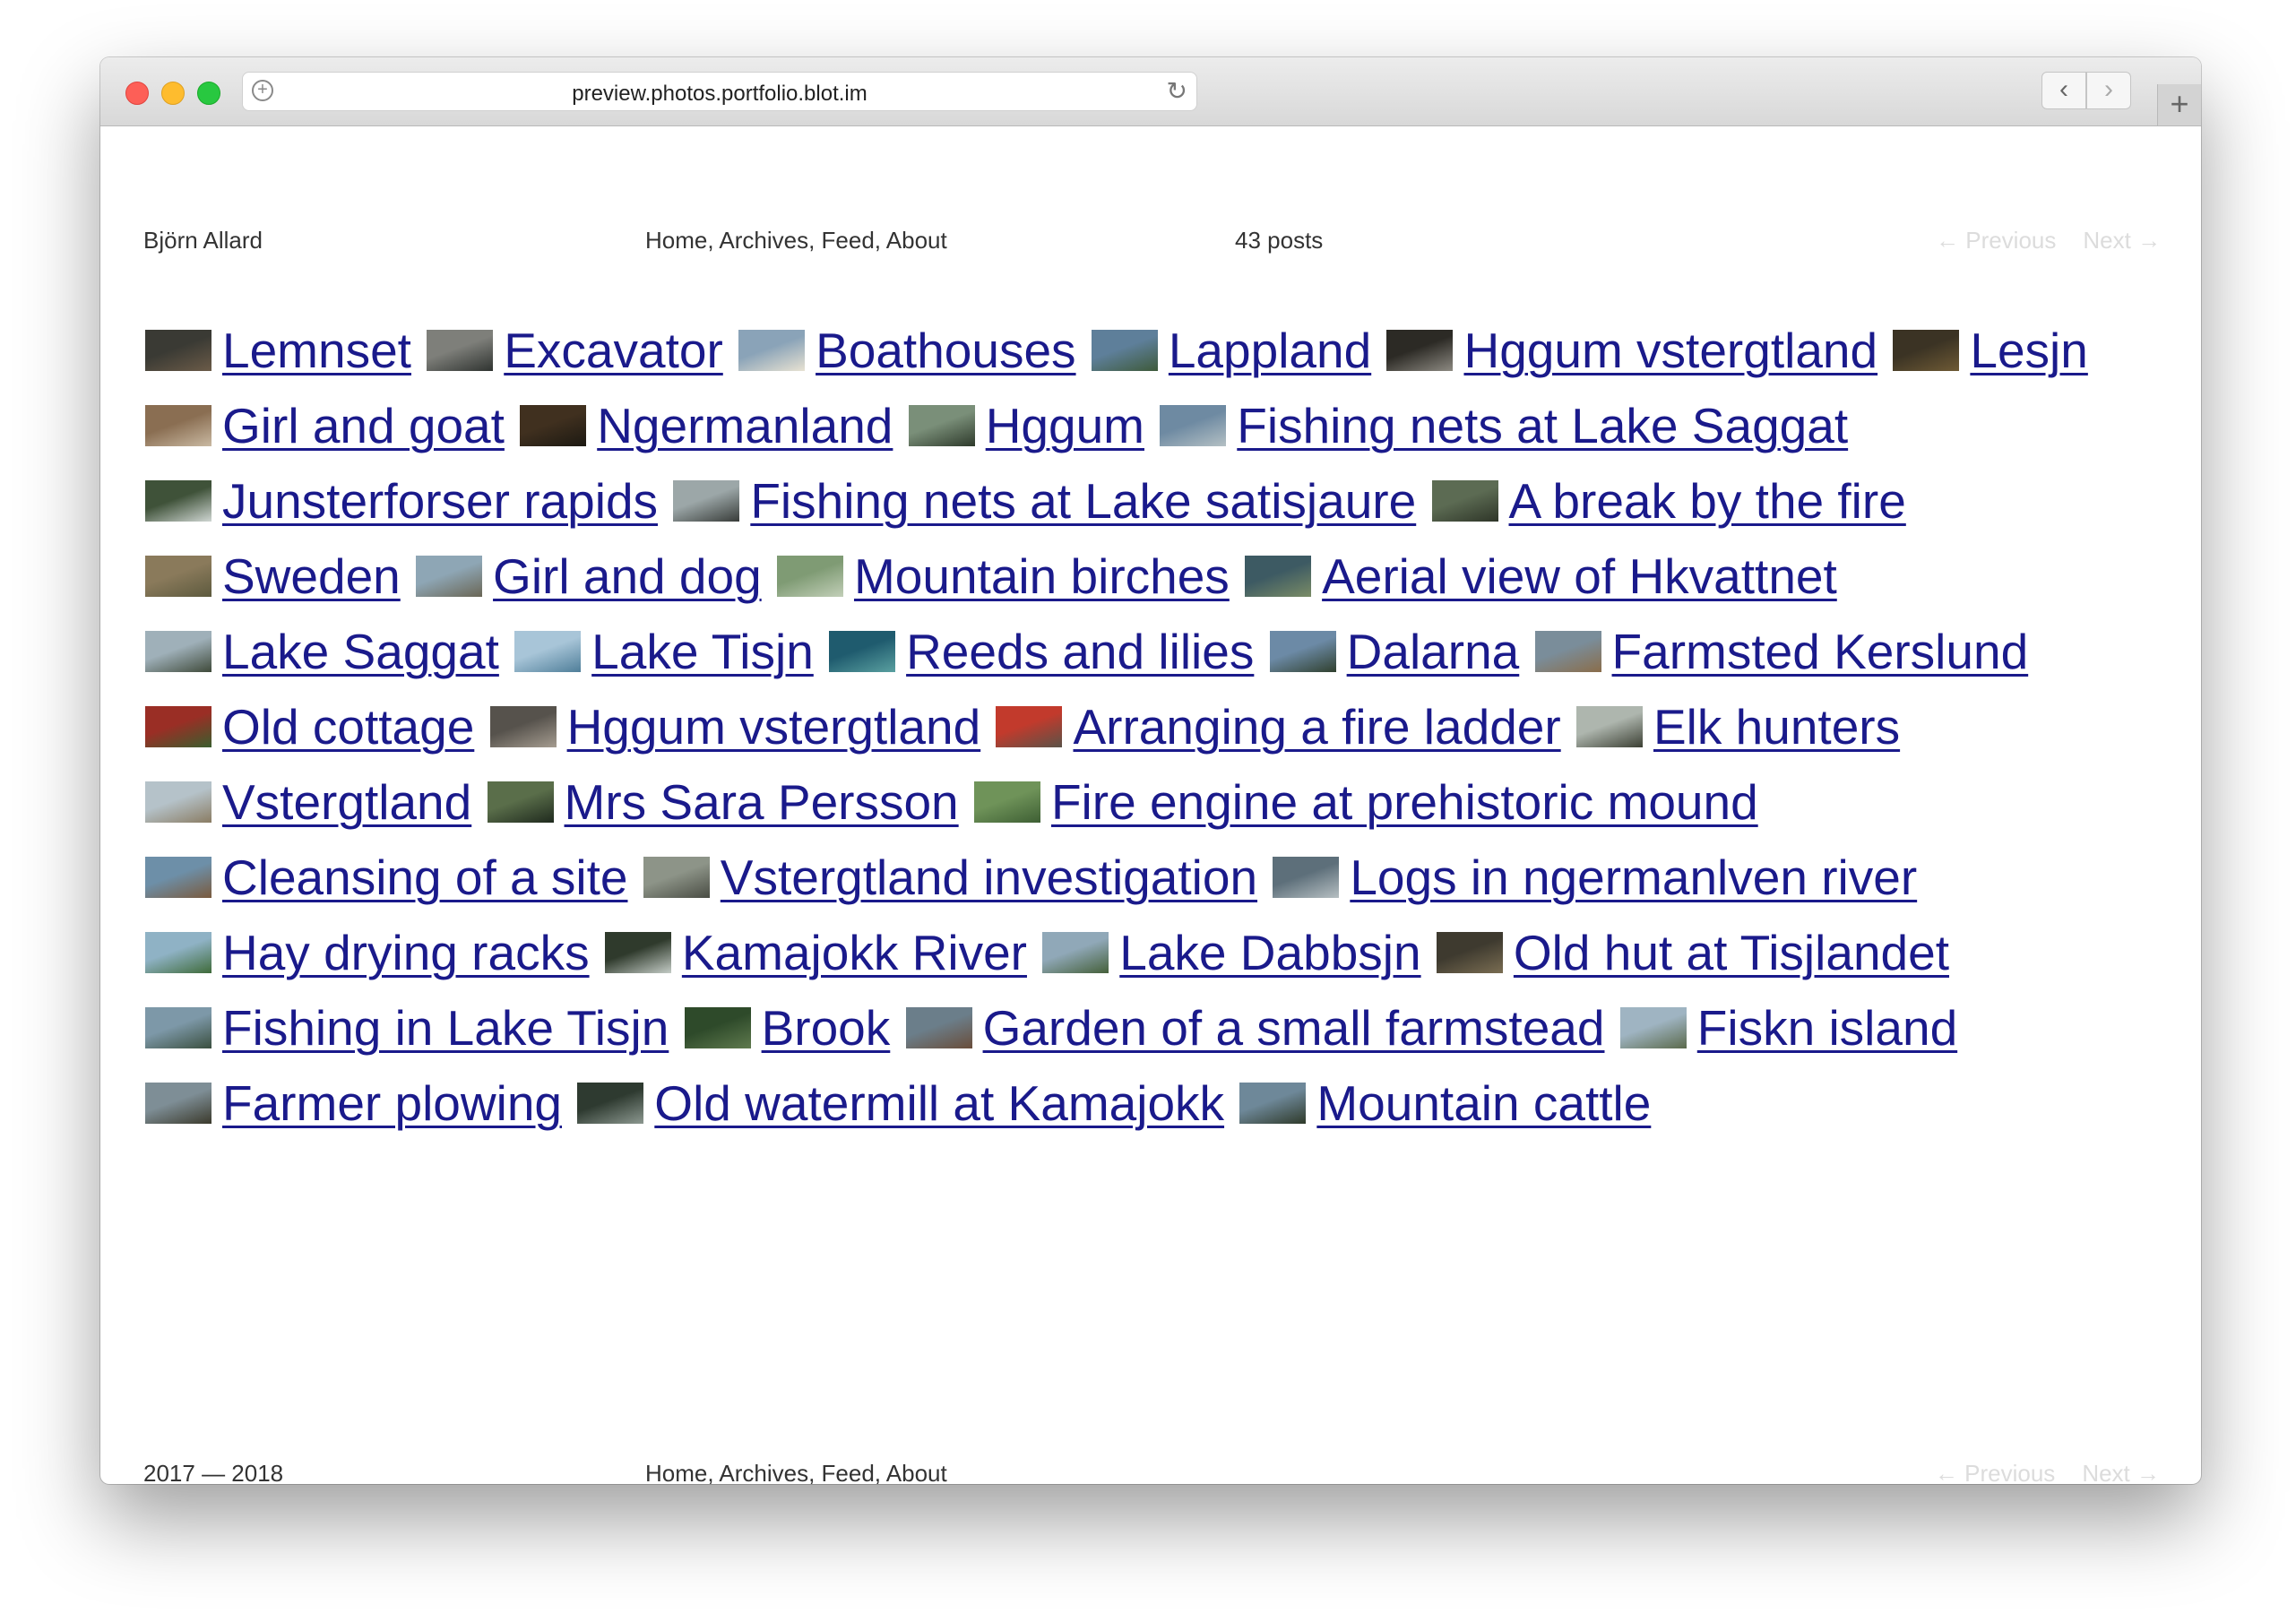 The width and height of the screenshot is (2296, 1622). Describe the element at coordinates (203, 241) in the screenshot. I see `site-author: Björn Allard` at that location.